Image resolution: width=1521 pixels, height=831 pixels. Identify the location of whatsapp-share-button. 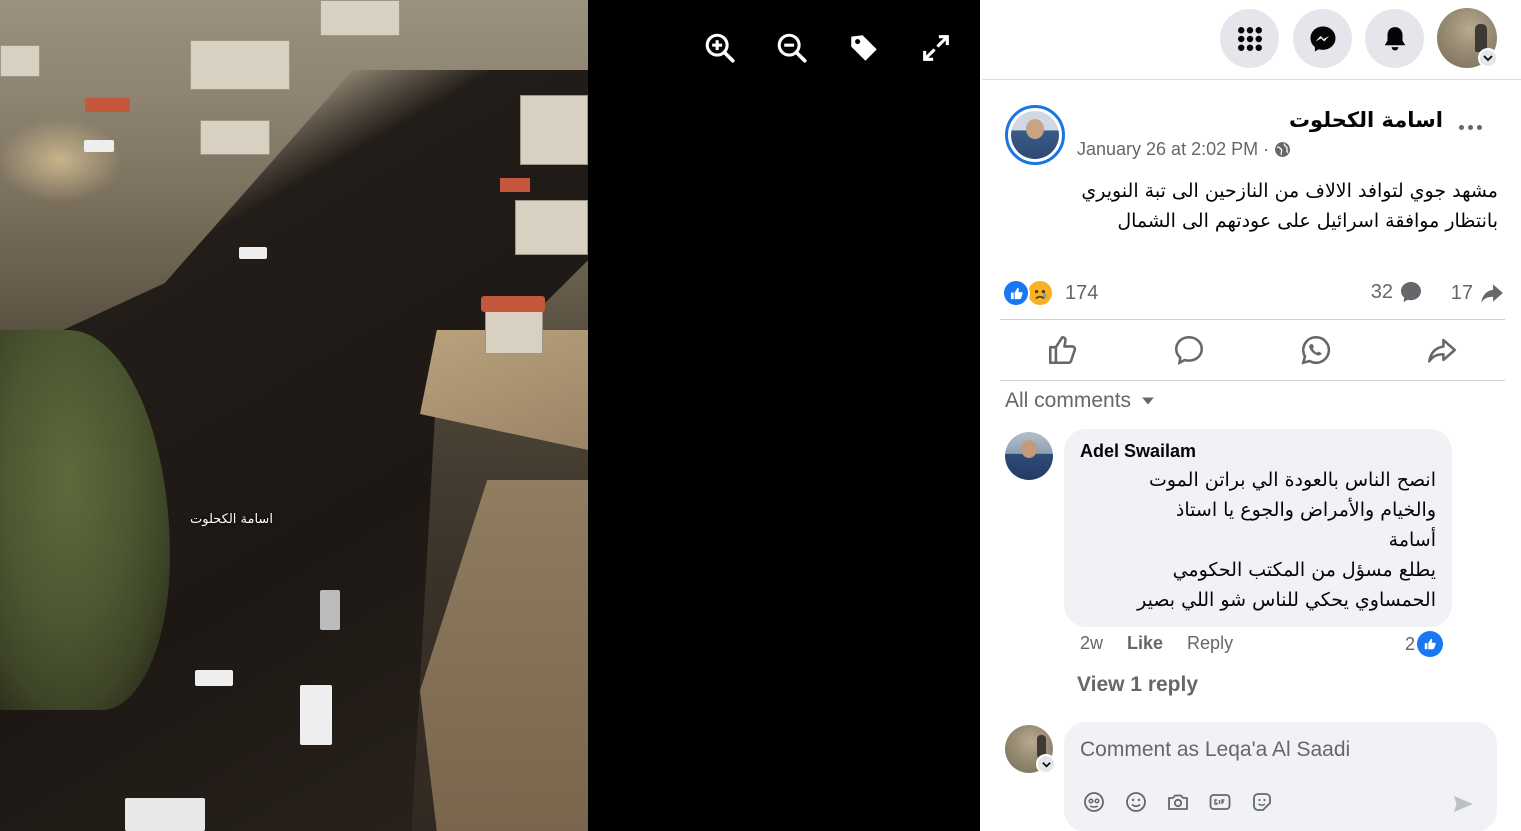
(1316, 350).